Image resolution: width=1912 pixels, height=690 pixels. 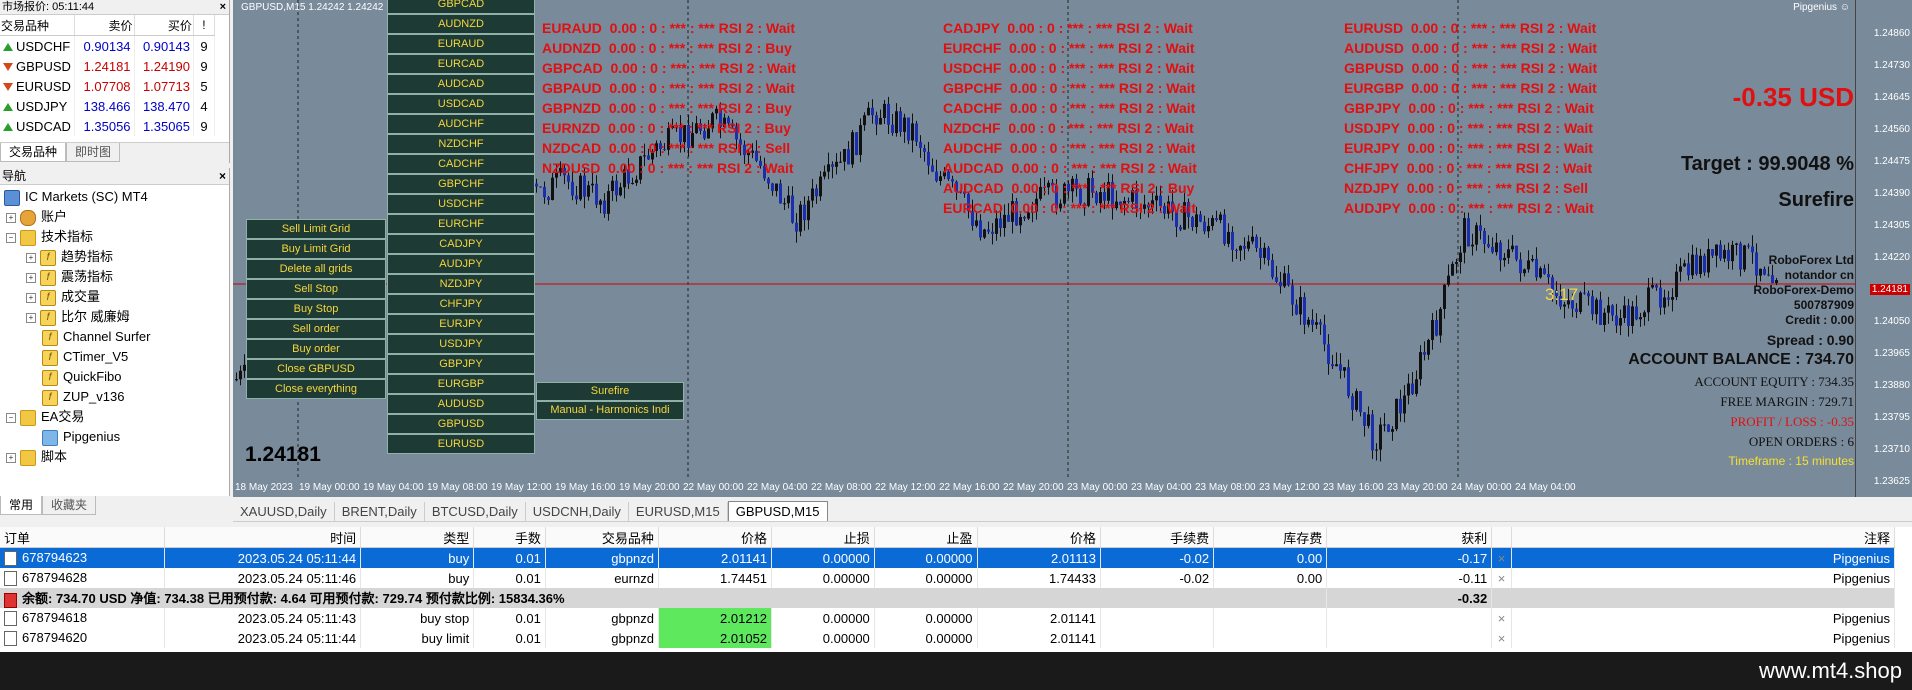 I want to click on close-gbpusd-button: Close GBPUSD, so click(x=316, y=369).